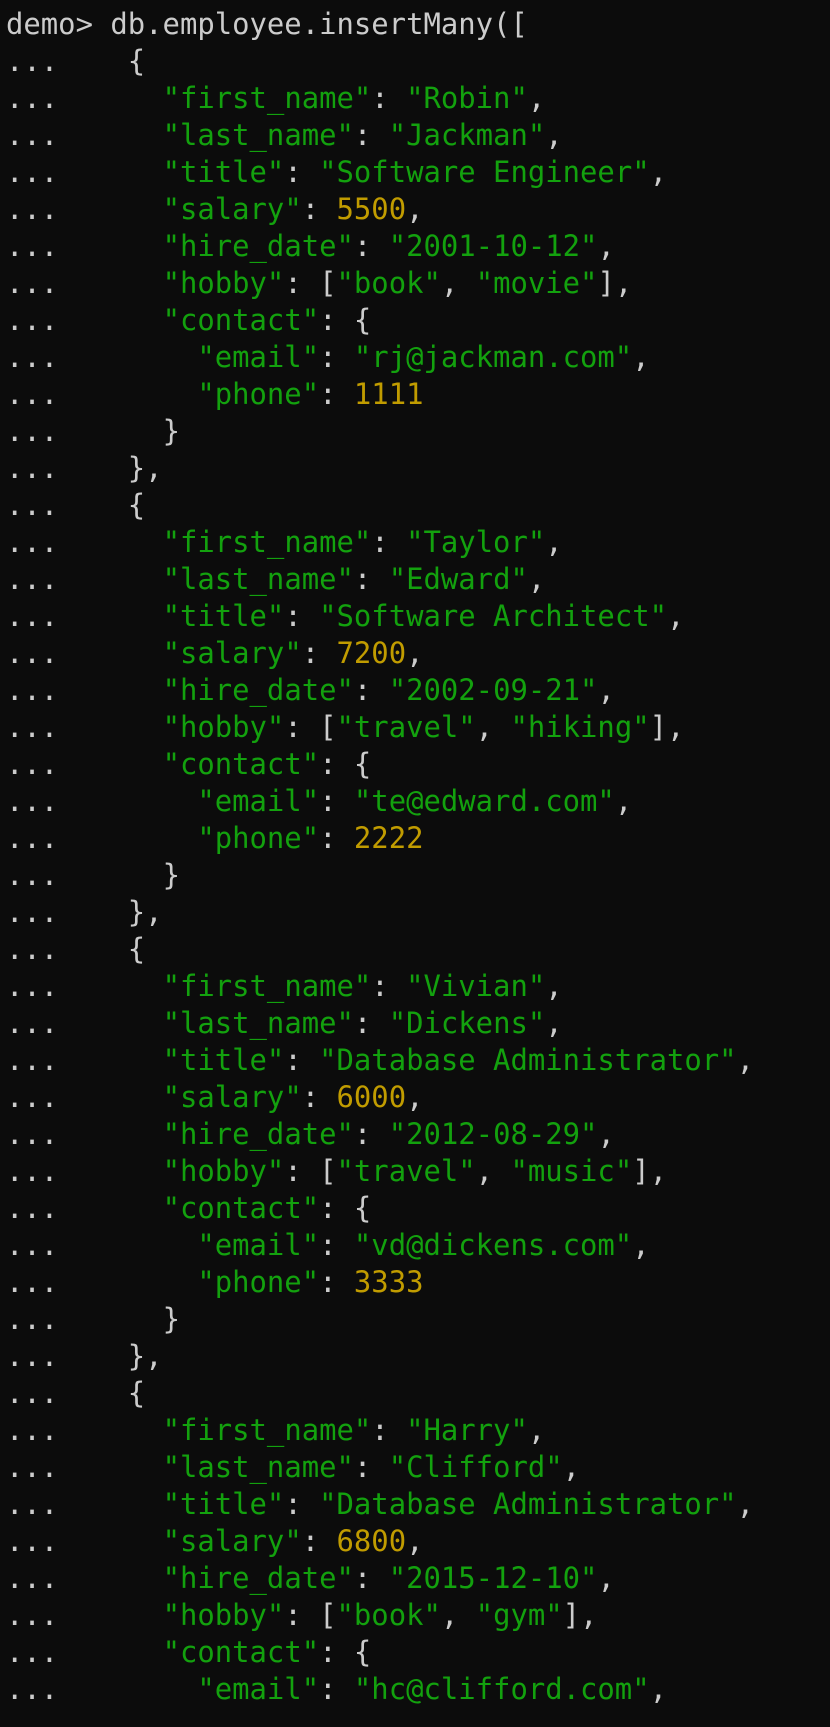  Describe the element at coordinates (458, 579) in the screenshot. I see `string-token: "Edward"` at that location.